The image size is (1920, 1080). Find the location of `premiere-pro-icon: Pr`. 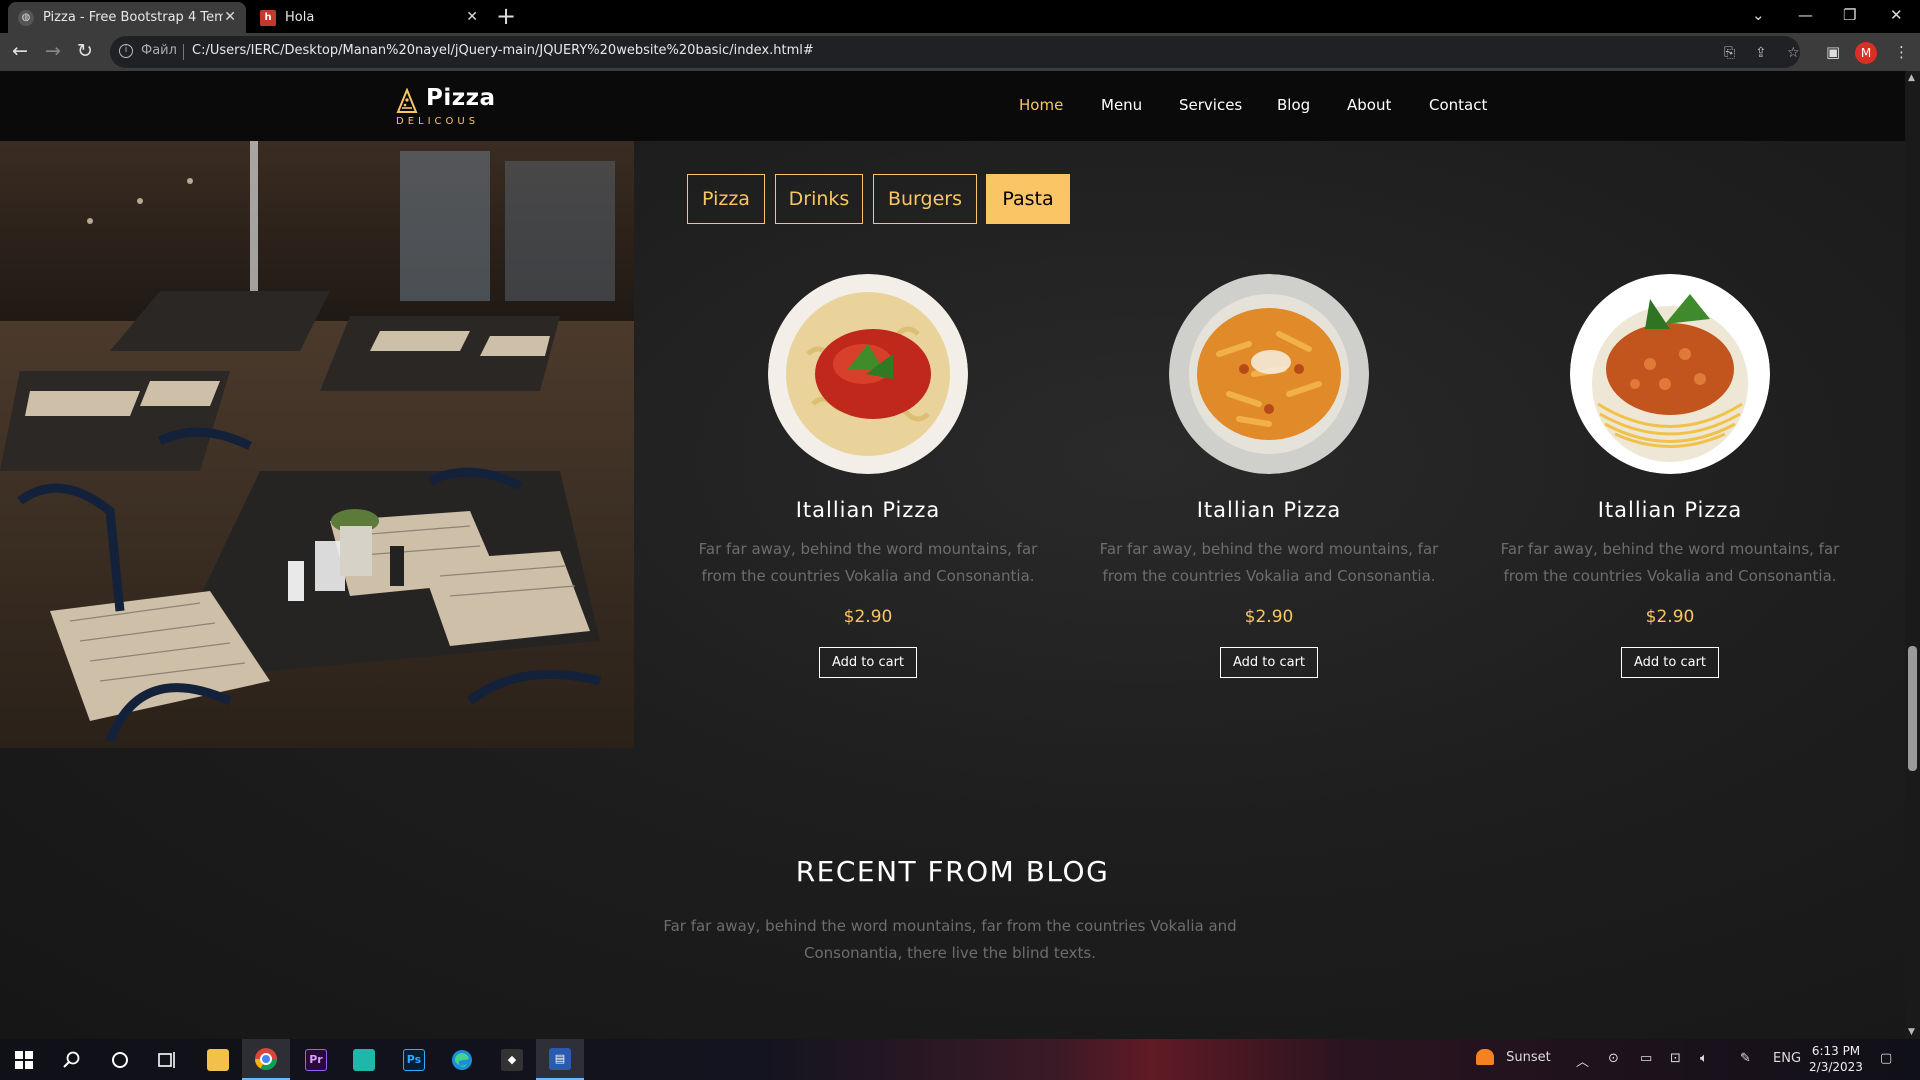

premiere-pro-icon: Pr is located at coordinates (316, 1059).